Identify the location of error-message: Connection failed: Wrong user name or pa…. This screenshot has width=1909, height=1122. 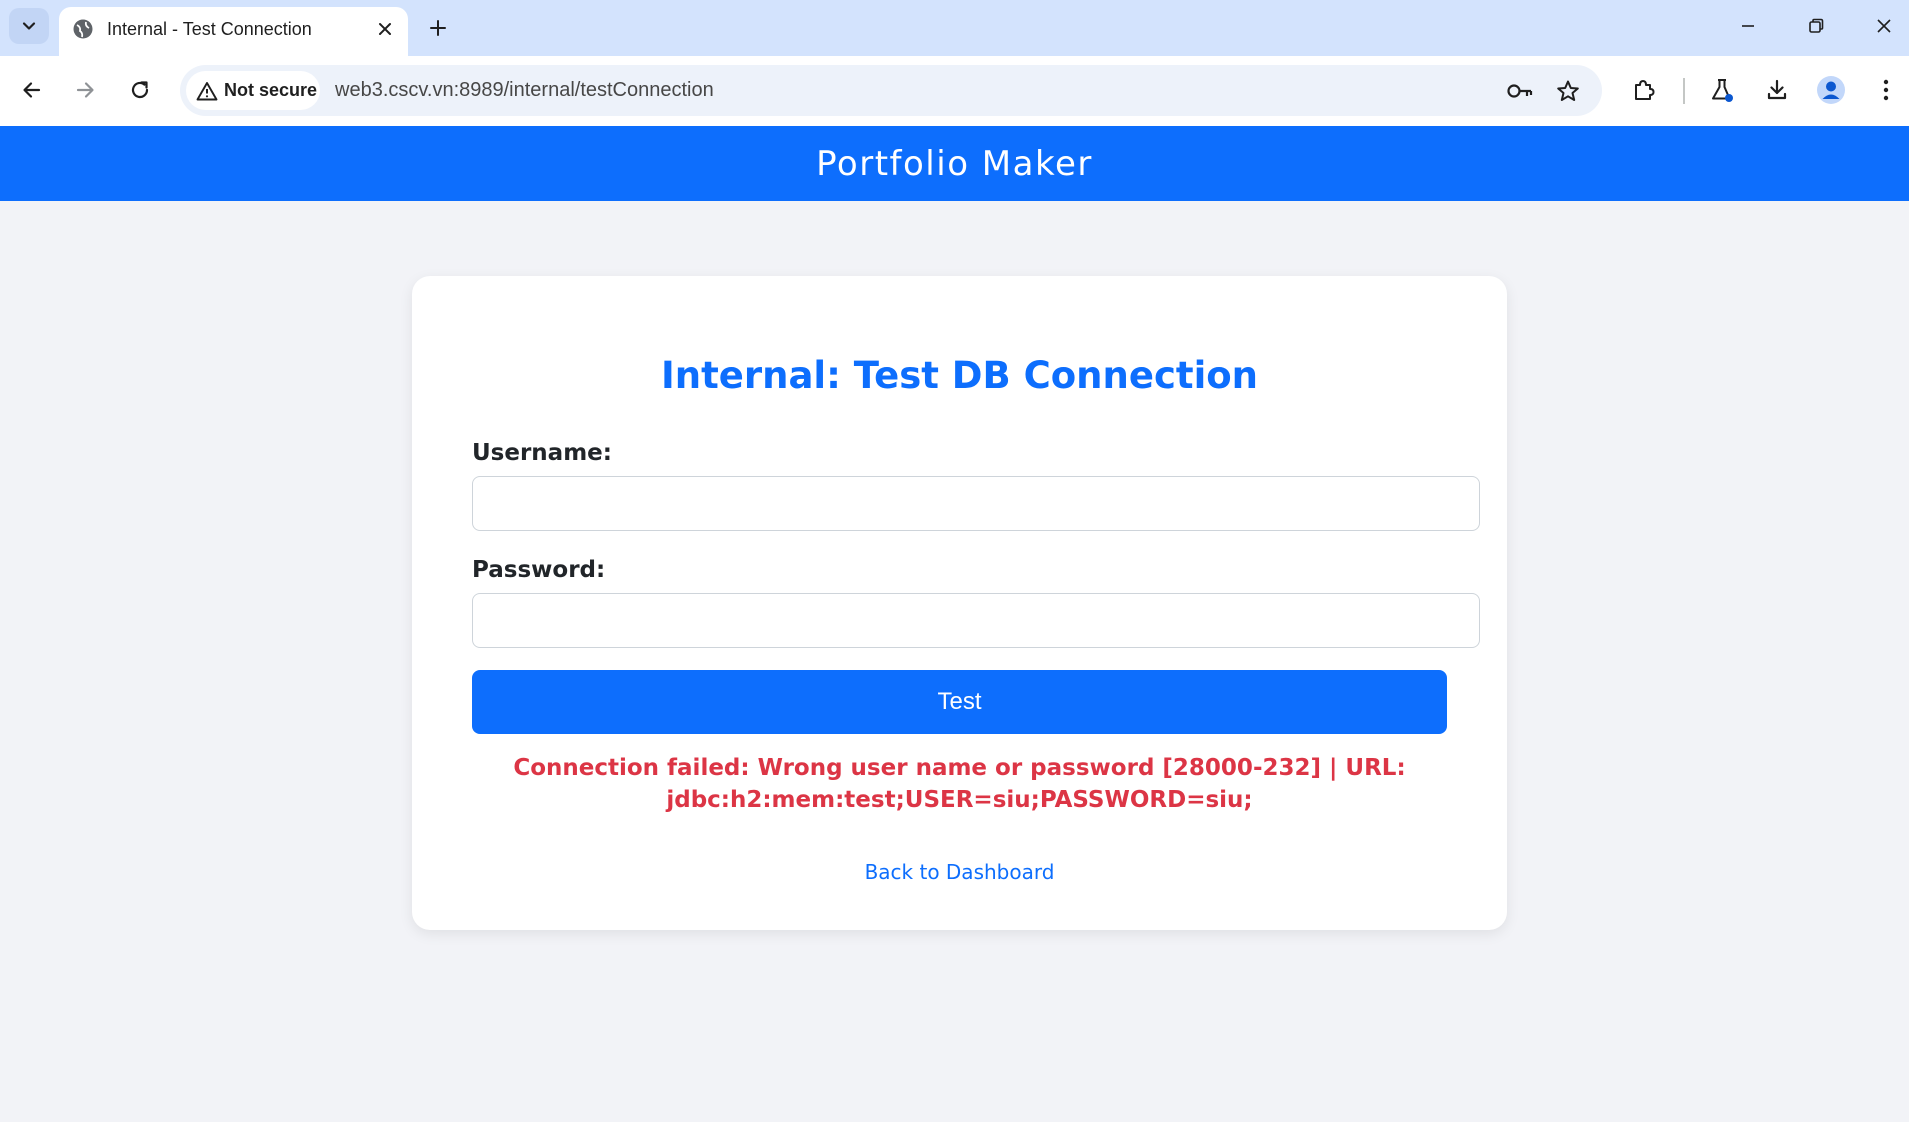
(959, 784).